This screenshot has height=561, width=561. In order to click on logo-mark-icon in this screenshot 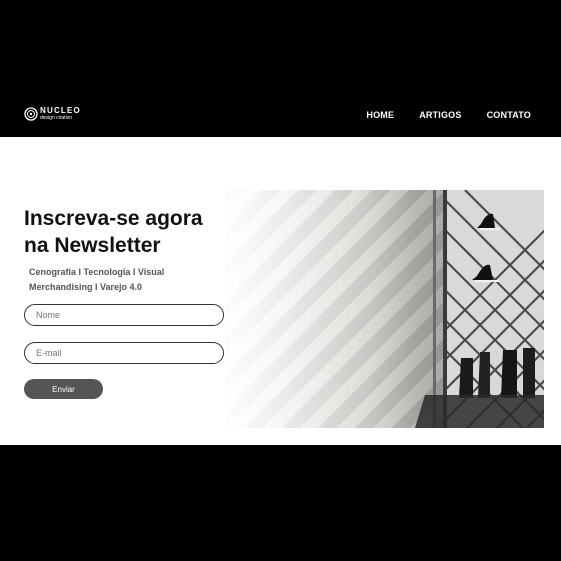, I will do `click(31, 114)`.